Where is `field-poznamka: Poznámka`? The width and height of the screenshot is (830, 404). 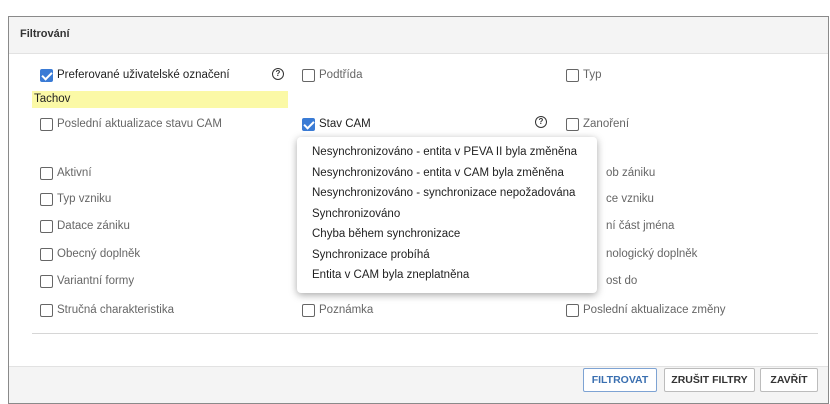
field-poznamka: Poznámka is located at coordinates (337, 310).